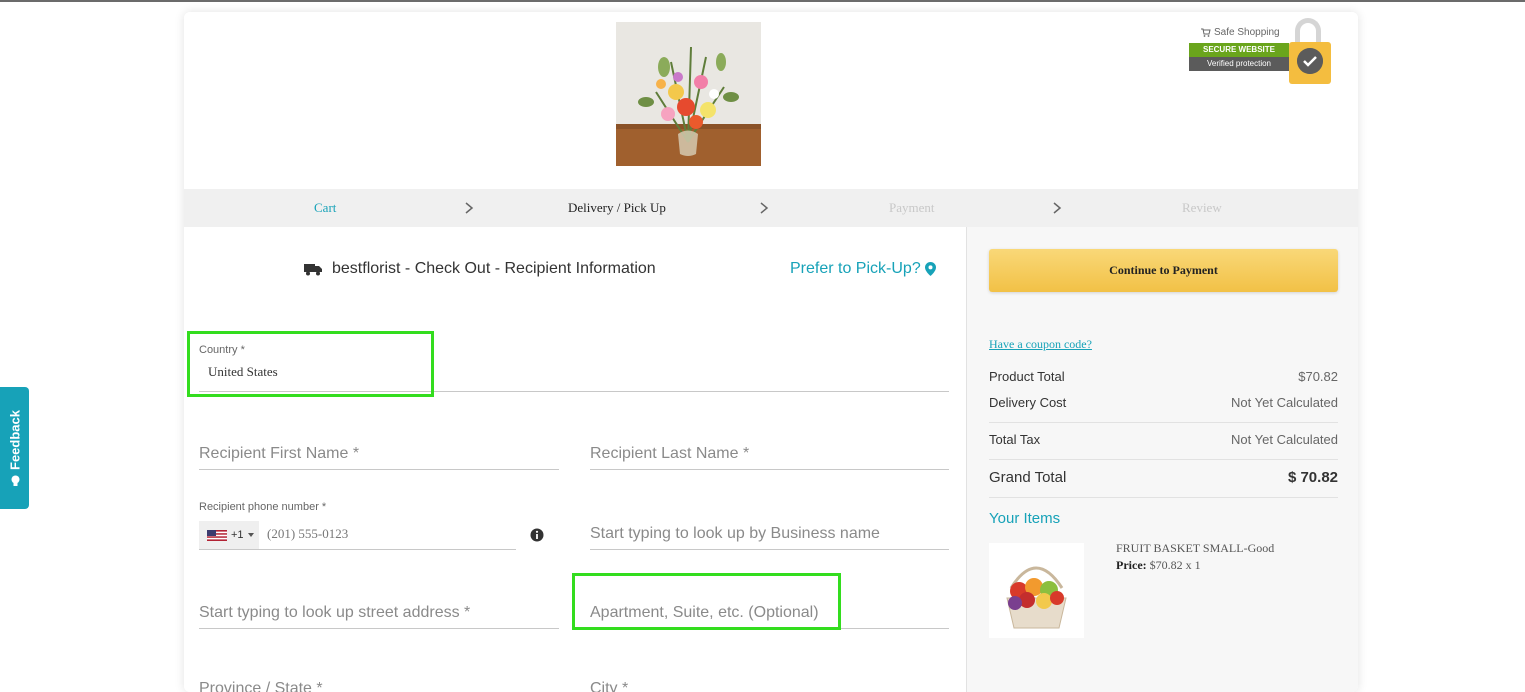 This screenshot has width=1525, height=692. What do you see at coordinates (617, 208) in the screenshot?
I see `step-delivery: Delivery / Pick Up` at bounding box center [617, 208].